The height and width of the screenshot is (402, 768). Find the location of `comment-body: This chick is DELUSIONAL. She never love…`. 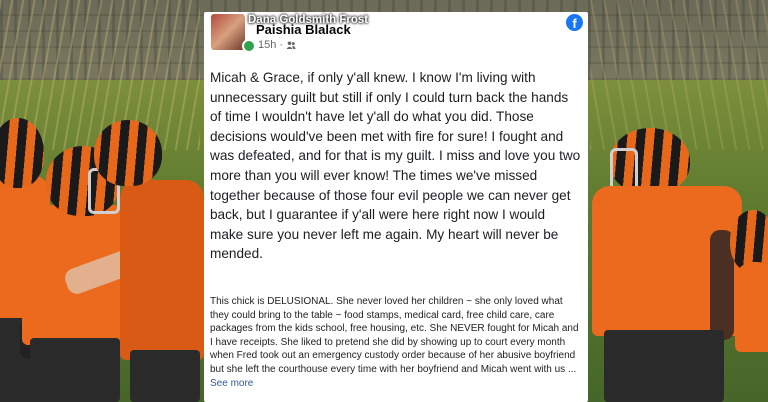

comment-body: This chick is DELUSIONAL. She never love… is located at coordinates (397, 342).